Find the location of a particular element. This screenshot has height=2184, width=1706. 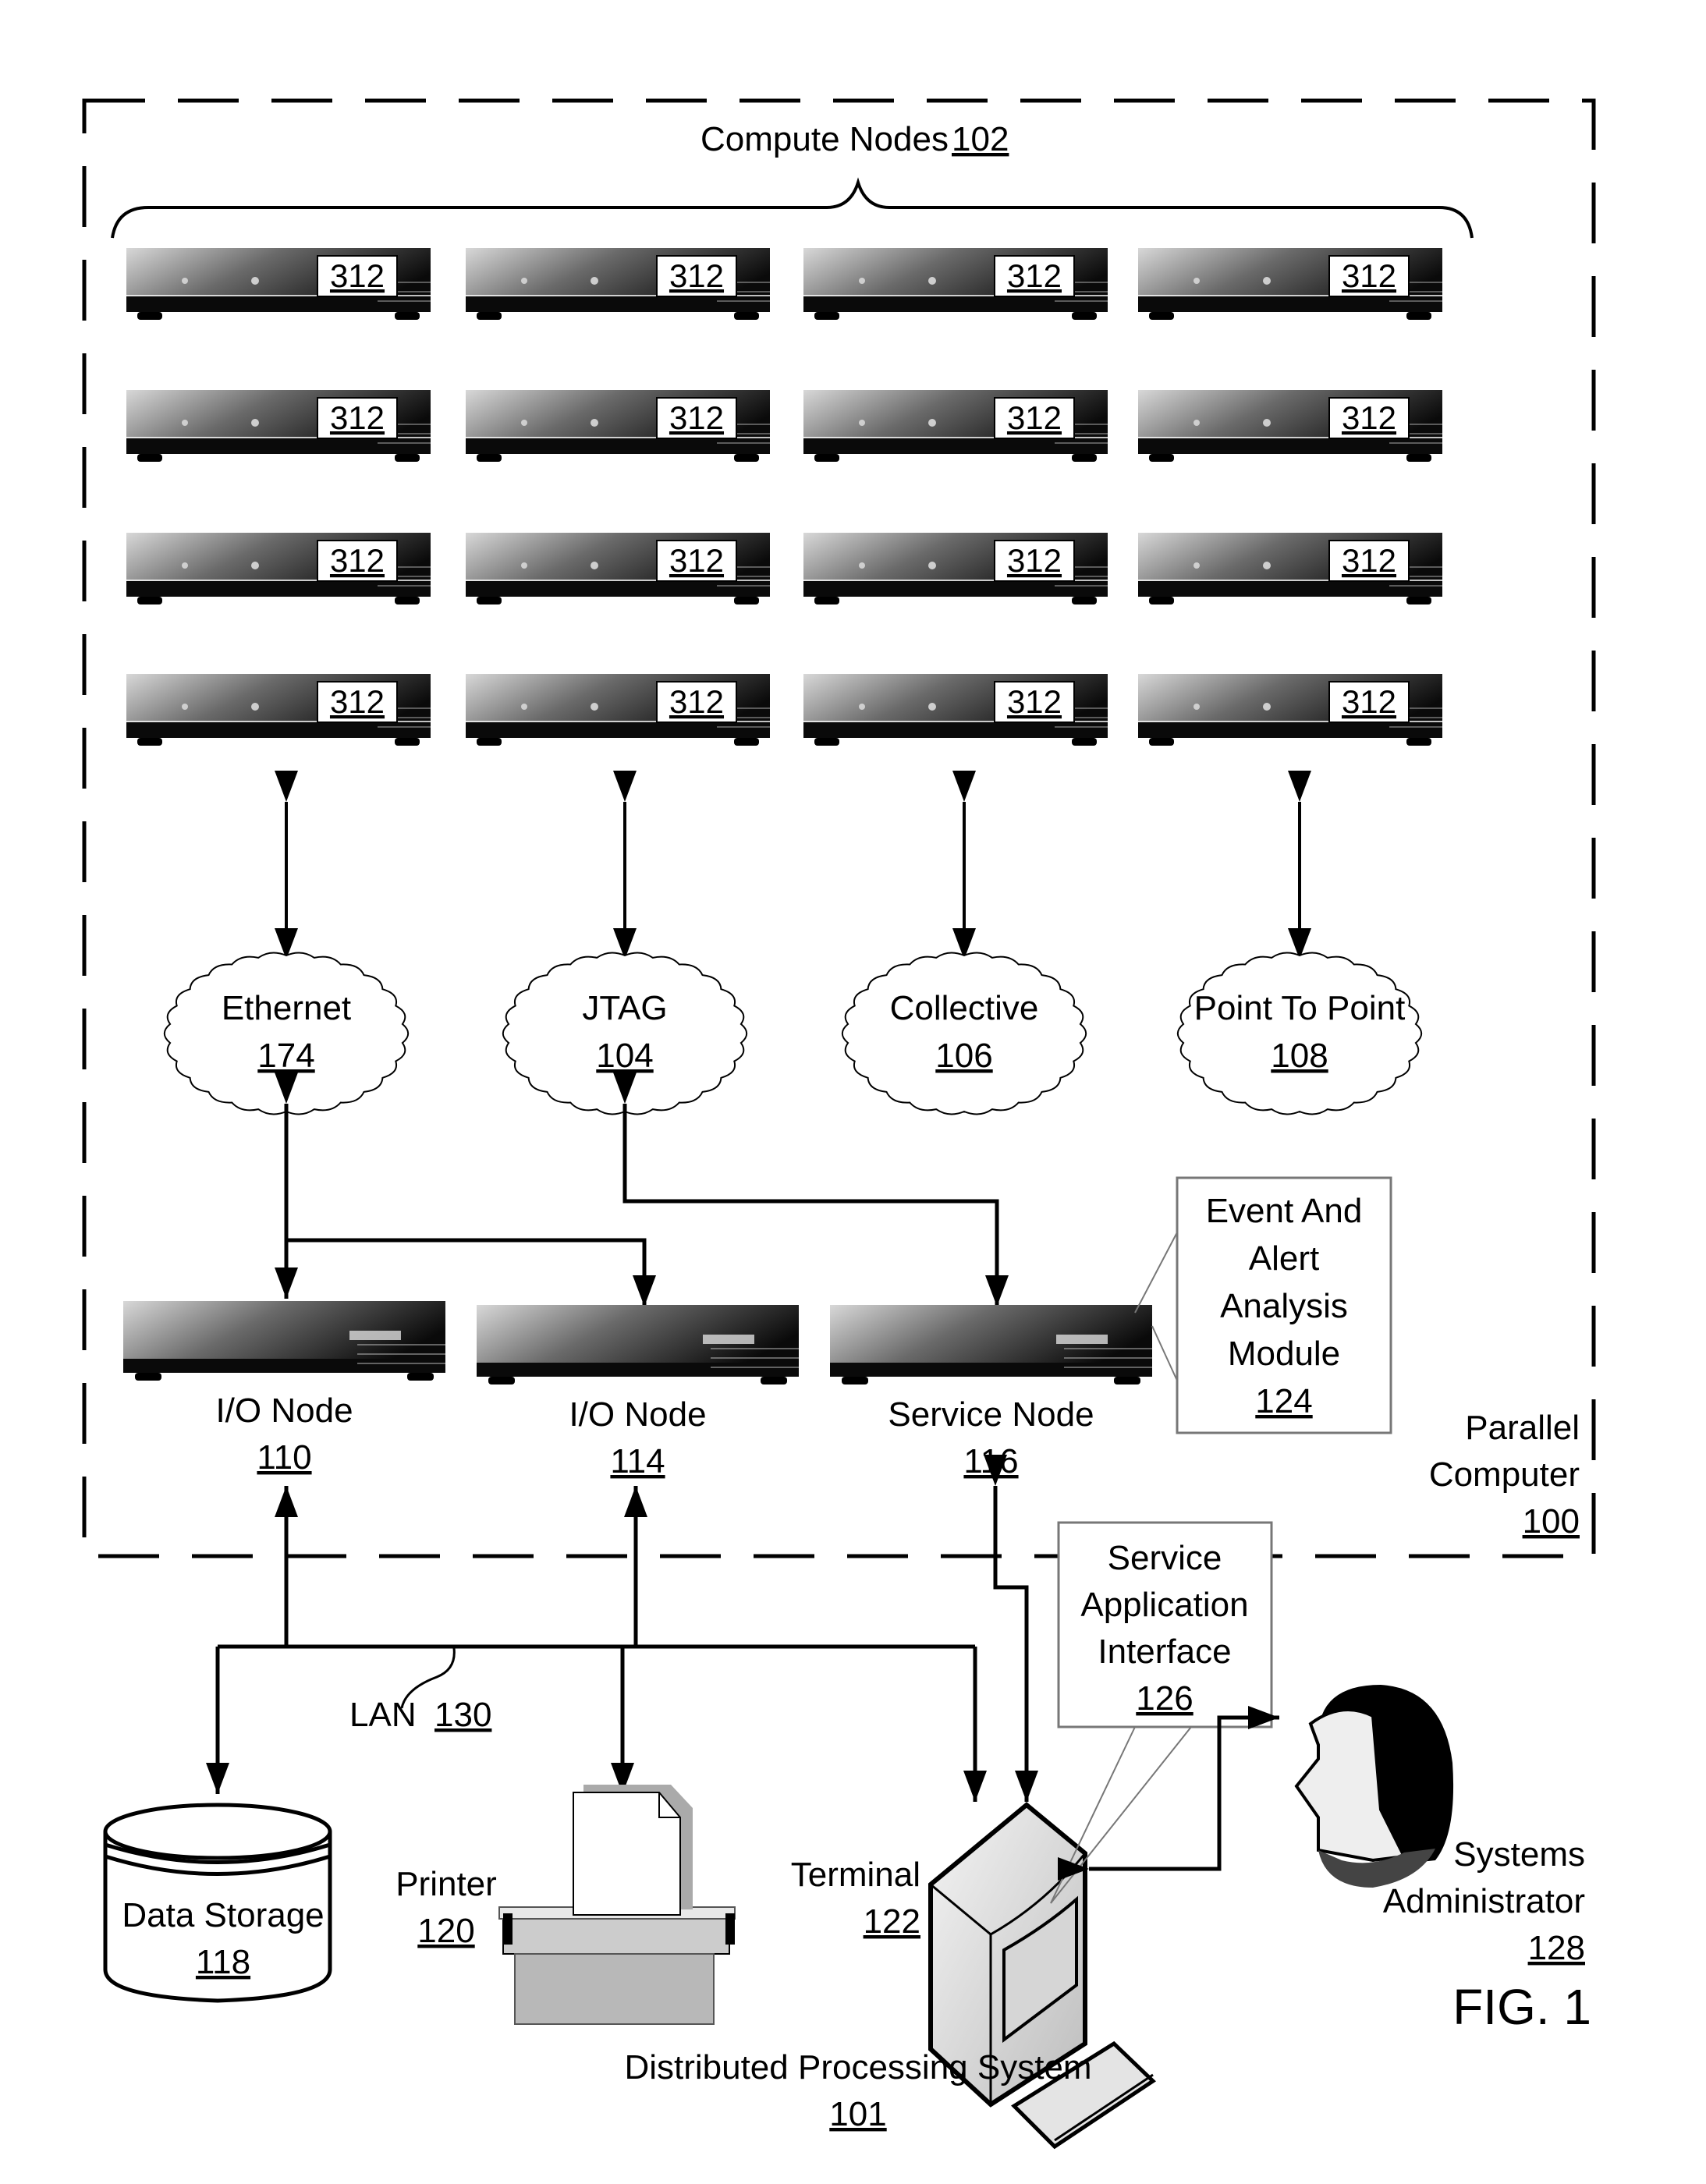

io-service-nodes: I/O Node 110 I/O Node 114 Service Node 116 is located at coordinates (637, 1391).